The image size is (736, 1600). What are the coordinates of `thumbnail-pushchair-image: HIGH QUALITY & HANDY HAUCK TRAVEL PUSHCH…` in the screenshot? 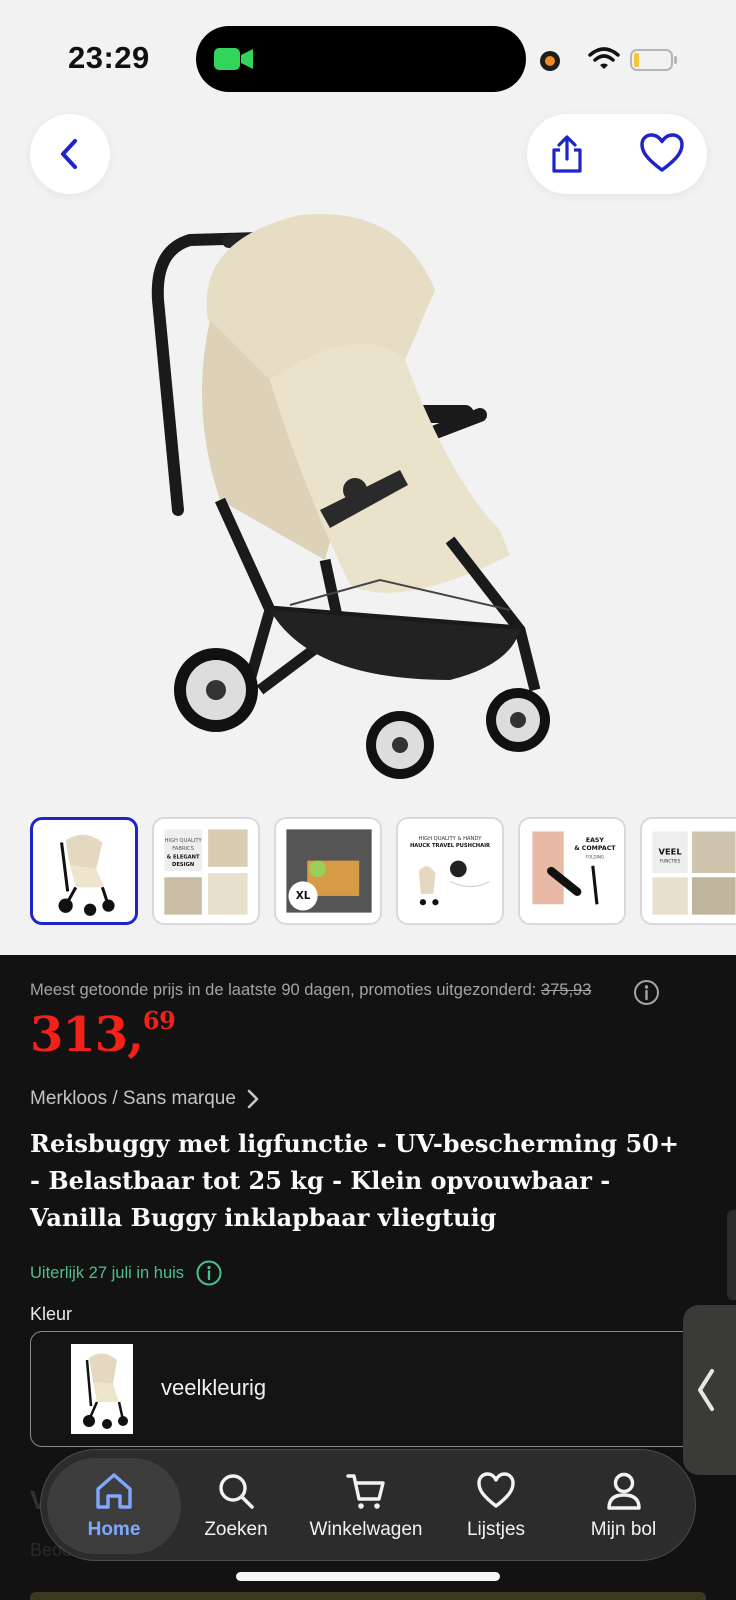 It's located at (450, 871).